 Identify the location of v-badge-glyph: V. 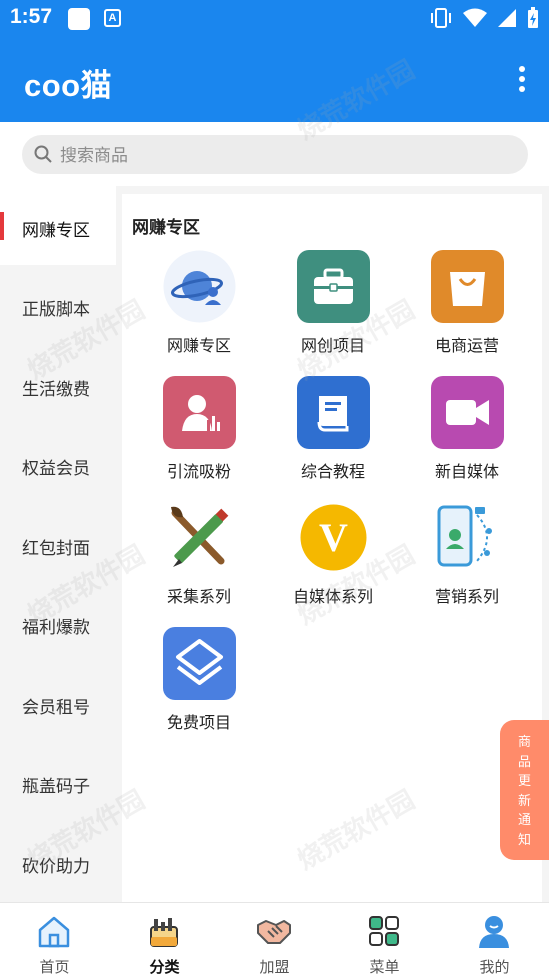
(333, 537).